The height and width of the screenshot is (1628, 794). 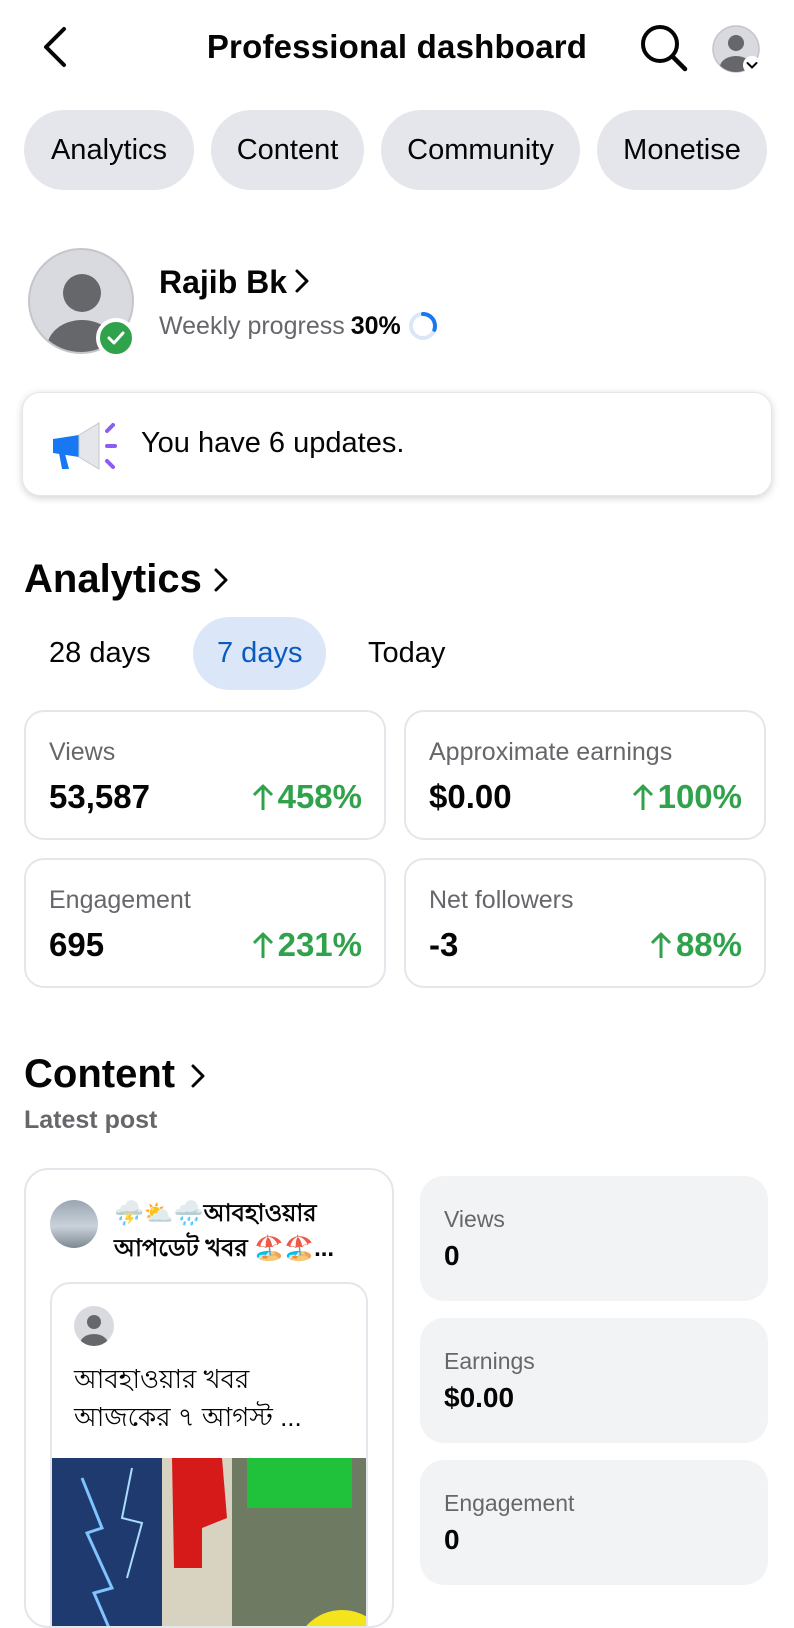 What do you see at coordinates (100, 653) in the screenshot?
I see `period-28-days: 28 days` at bounding box center [100, 653].